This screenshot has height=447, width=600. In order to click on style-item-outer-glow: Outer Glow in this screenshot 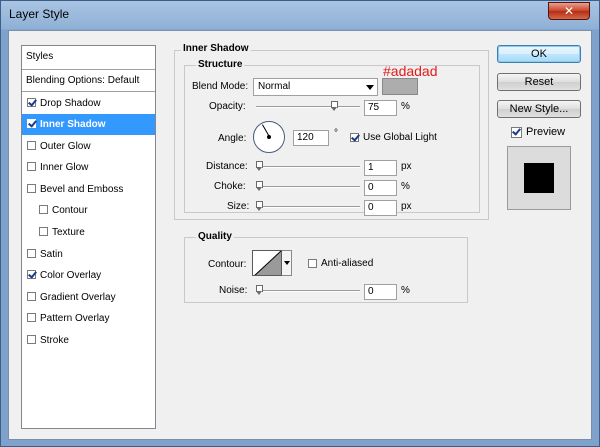, I will do `click(88, 146)`.